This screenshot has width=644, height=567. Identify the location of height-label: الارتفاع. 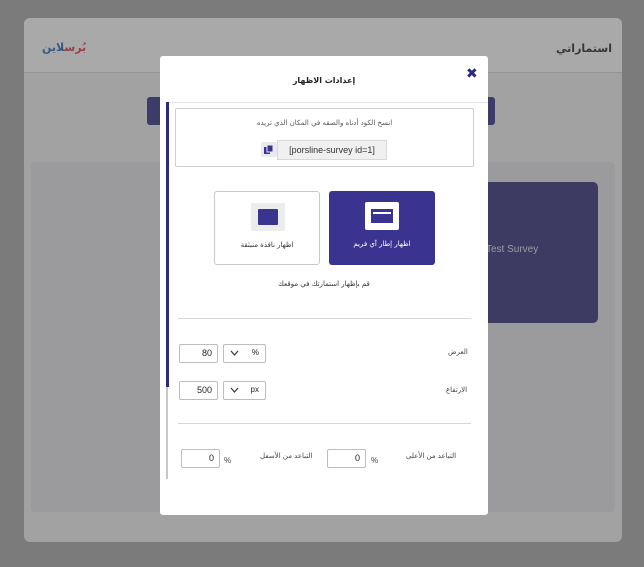
(457, 390).